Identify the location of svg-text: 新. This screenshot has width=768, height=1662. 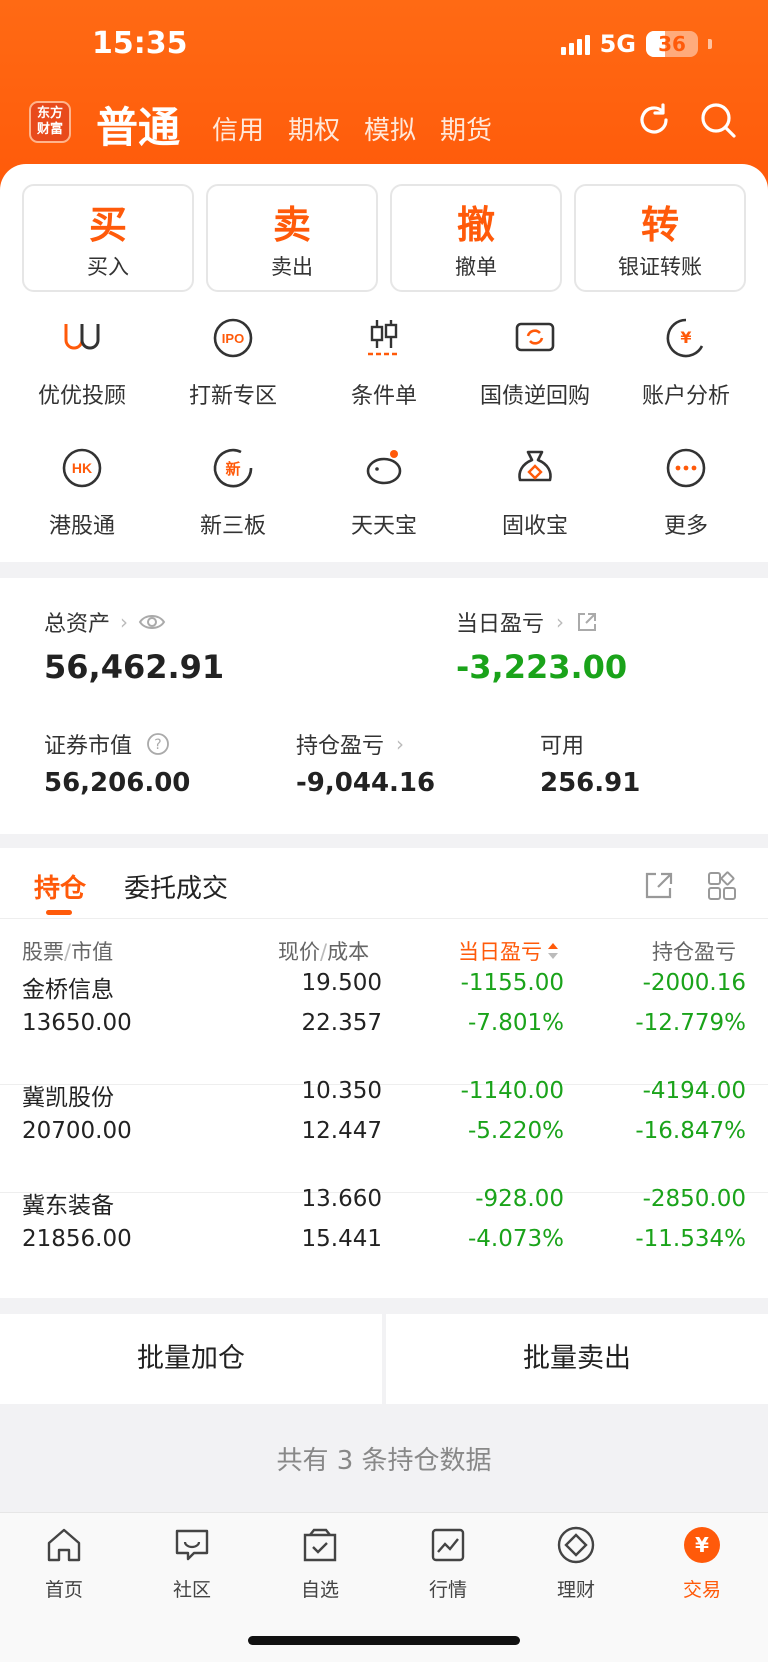
(232, 469).